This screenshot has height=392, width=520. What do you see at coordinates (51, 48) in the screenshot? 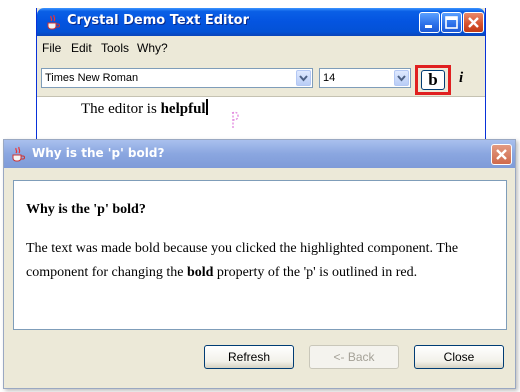
I see `menu-file: File` at bounding box center [51, 48].